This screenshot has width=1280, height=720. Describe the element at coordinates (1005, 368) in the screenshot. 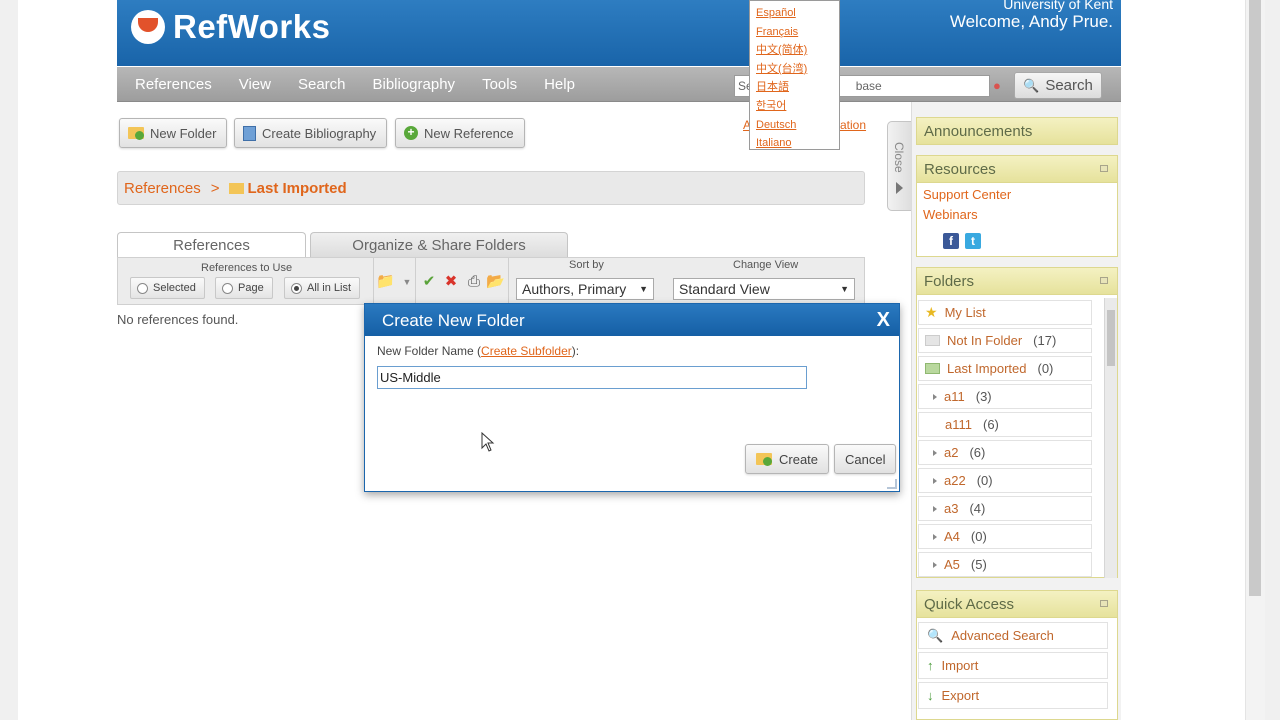

I see `folder-last-imported: Last Imported (0)` at that location.